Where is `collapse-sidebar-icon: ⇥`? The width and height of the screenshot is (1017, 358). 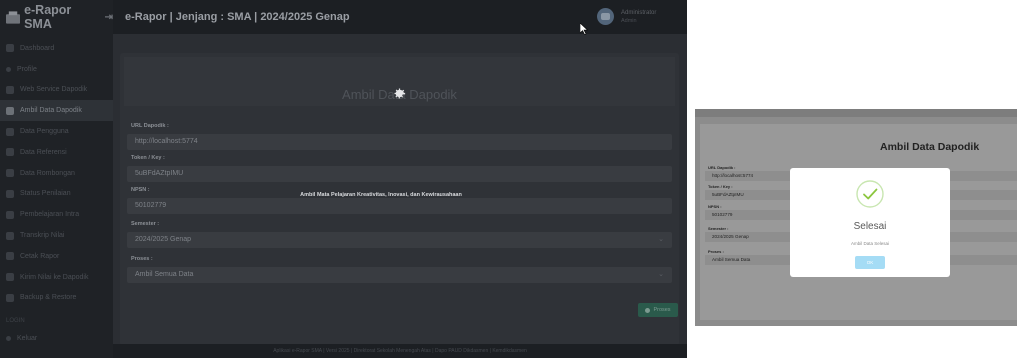
collapse-sidebar-icon: ⇥ is located at coordinates (109, 17).